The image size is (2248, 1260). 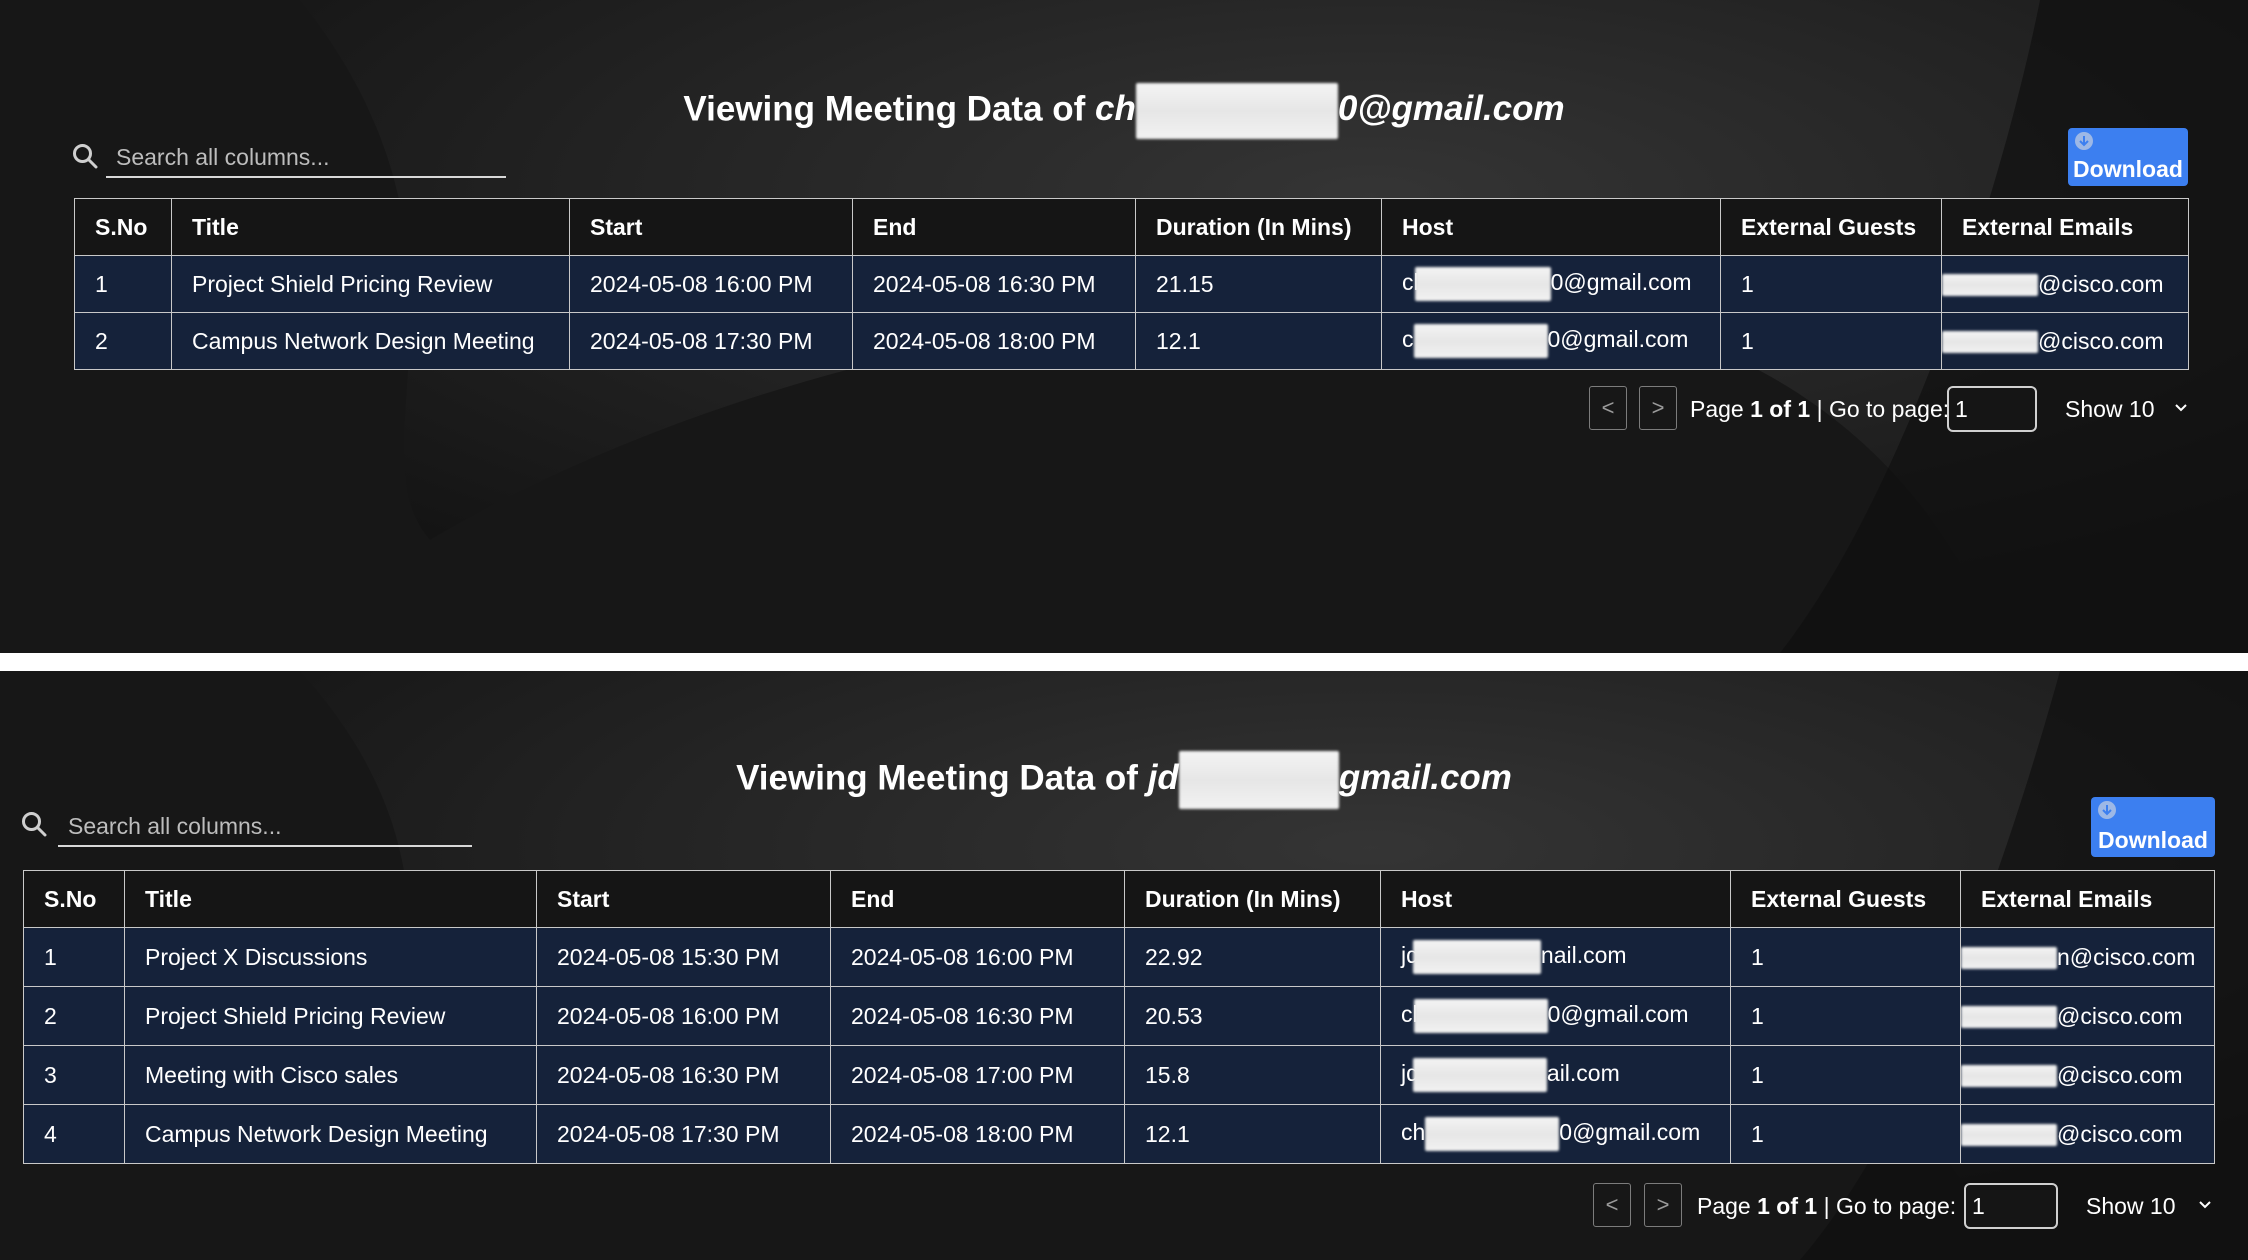 What do you see at coordinates (1408, 339) in the screenshot?
I see `host-start: c` at bounding box center [1408, 339].